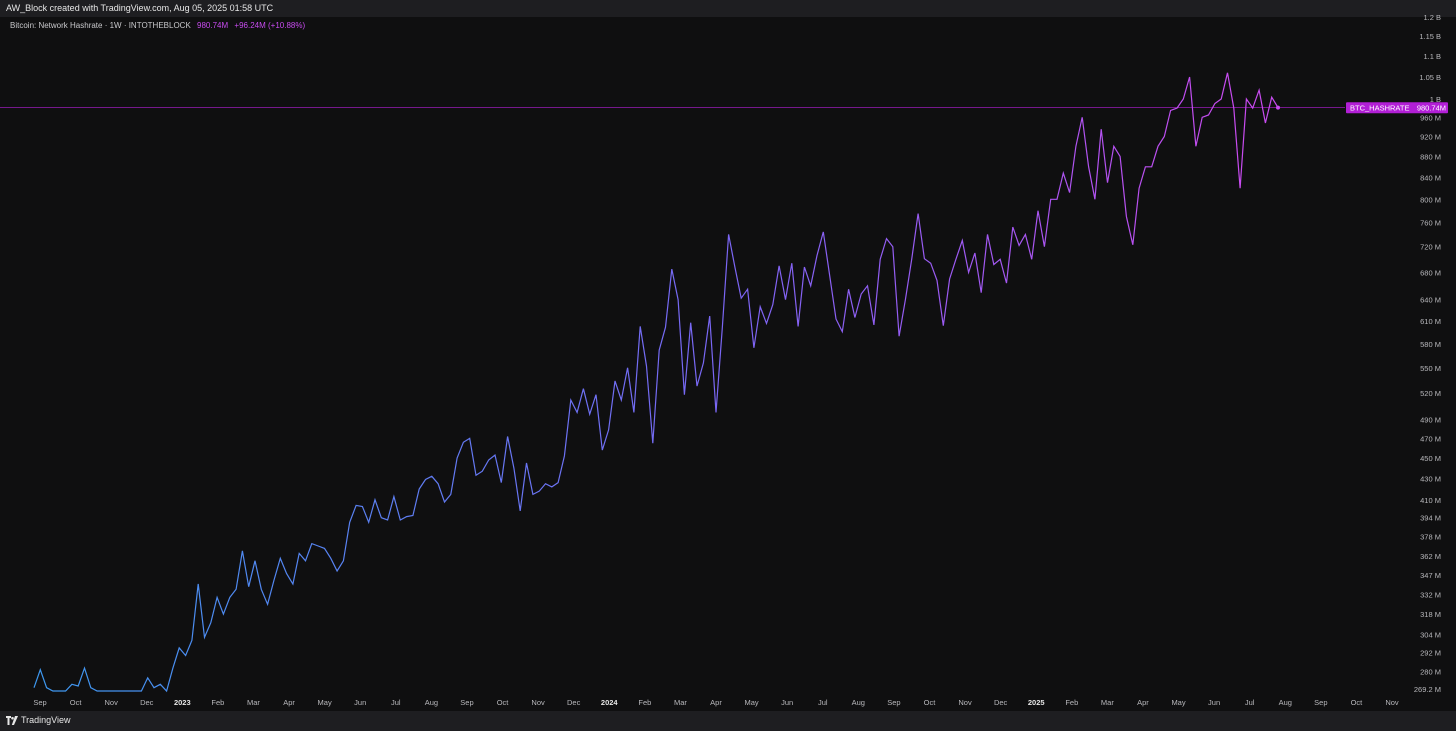 This screenshot has height=731, width=1456. Describe the element at coordinates (728, 721) in the screenshot. I see `footer-bar: TradingView` at that location.